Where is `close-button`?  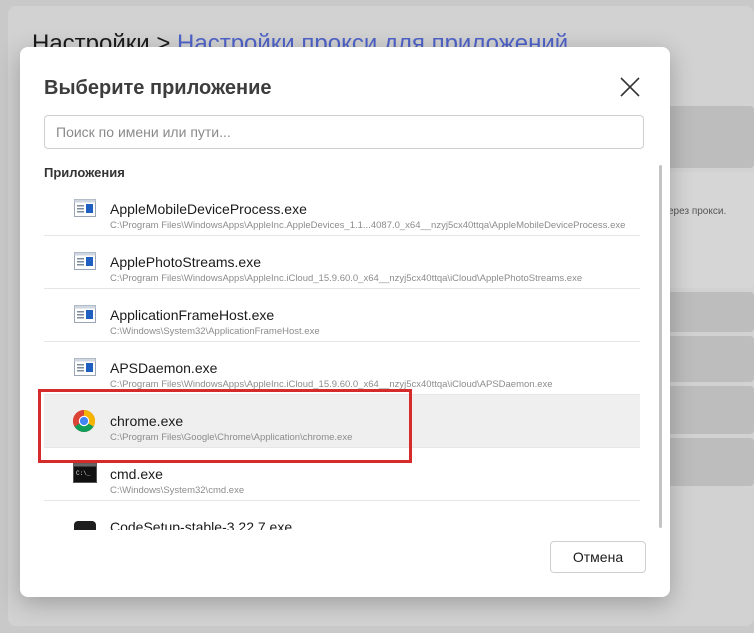
close-button is located at coordinates (630, 87).